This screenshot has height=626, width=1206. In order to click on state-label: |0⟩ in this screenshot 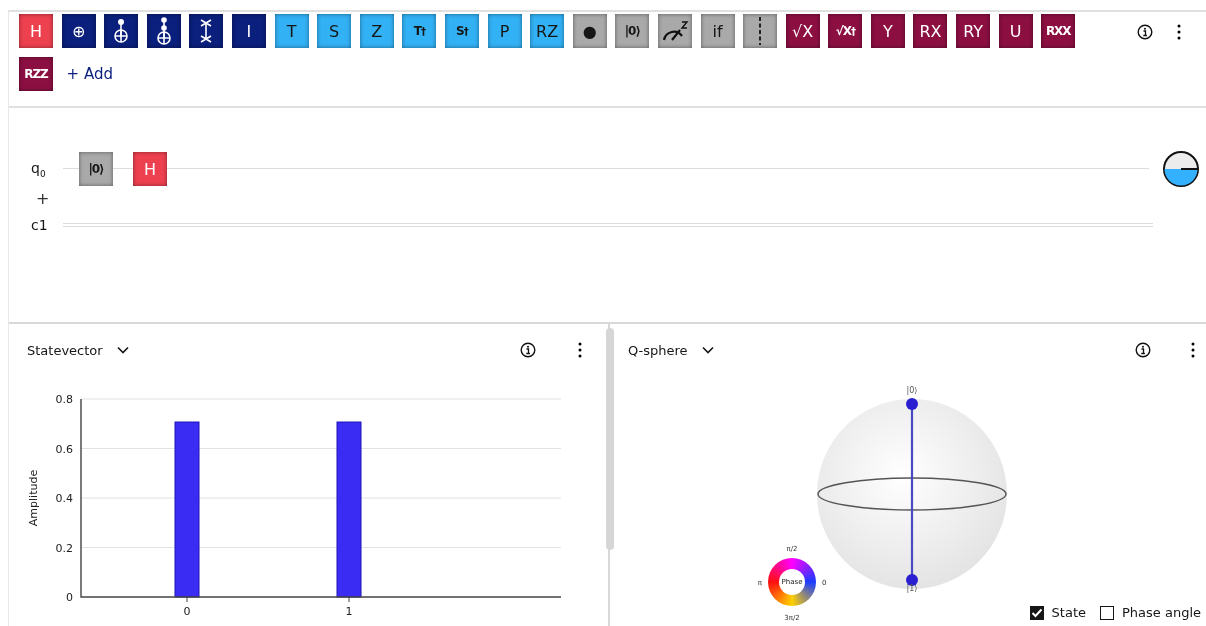, I will do `click(912, 390)`.